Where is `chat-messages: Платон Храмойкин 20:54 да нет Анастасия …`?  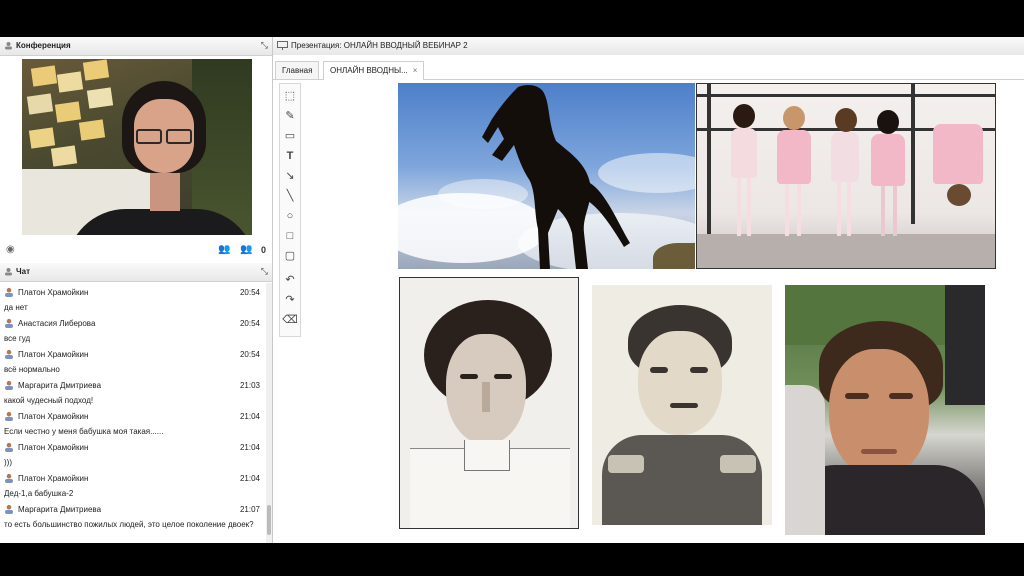
chat-messages: Платон Храмойкин 20:54 да нет Анастасия … is located at coordinates (133, 413).